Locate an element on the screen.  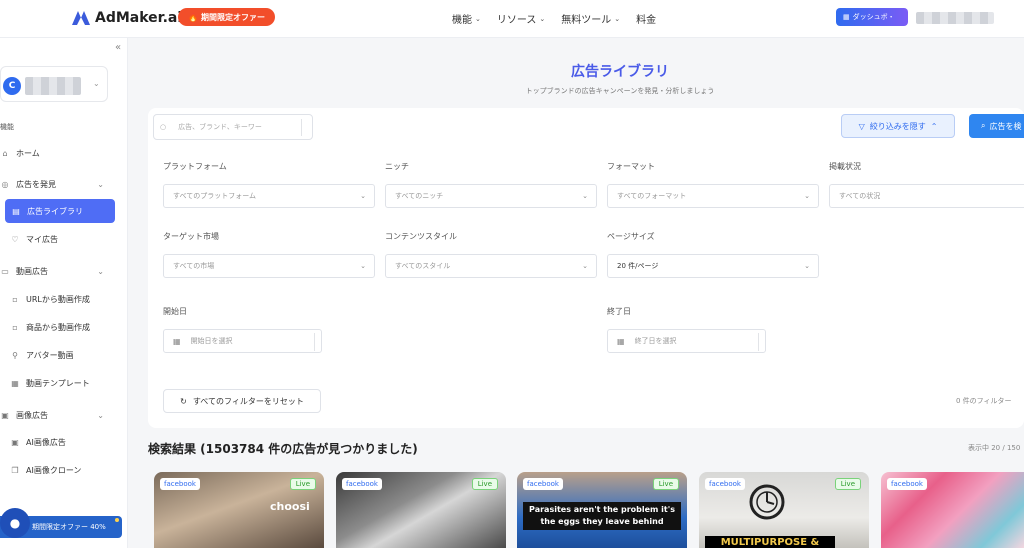
ad-card: facebook Live choosi is located at coordinates (239, 510).